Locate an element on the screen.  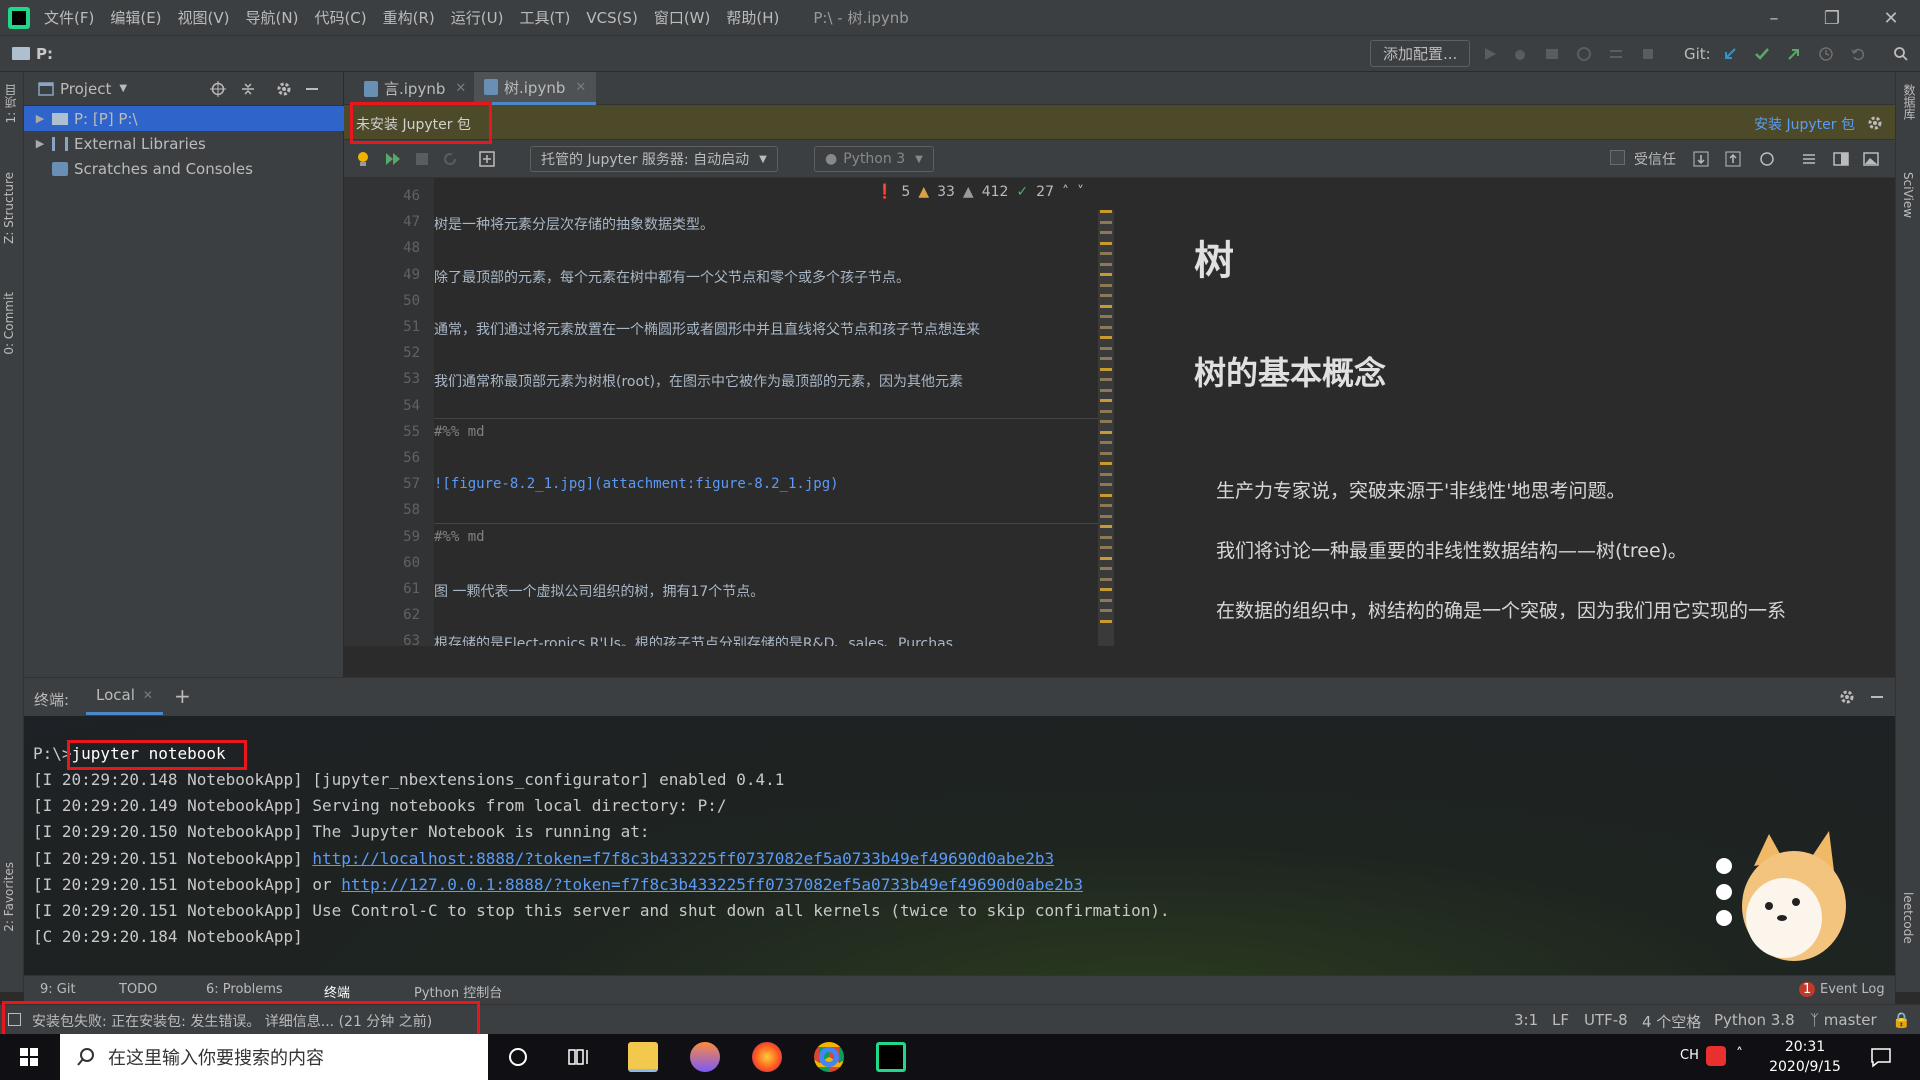
indent-setting: 4 个空格 is located at coordinates (1671, 1021).